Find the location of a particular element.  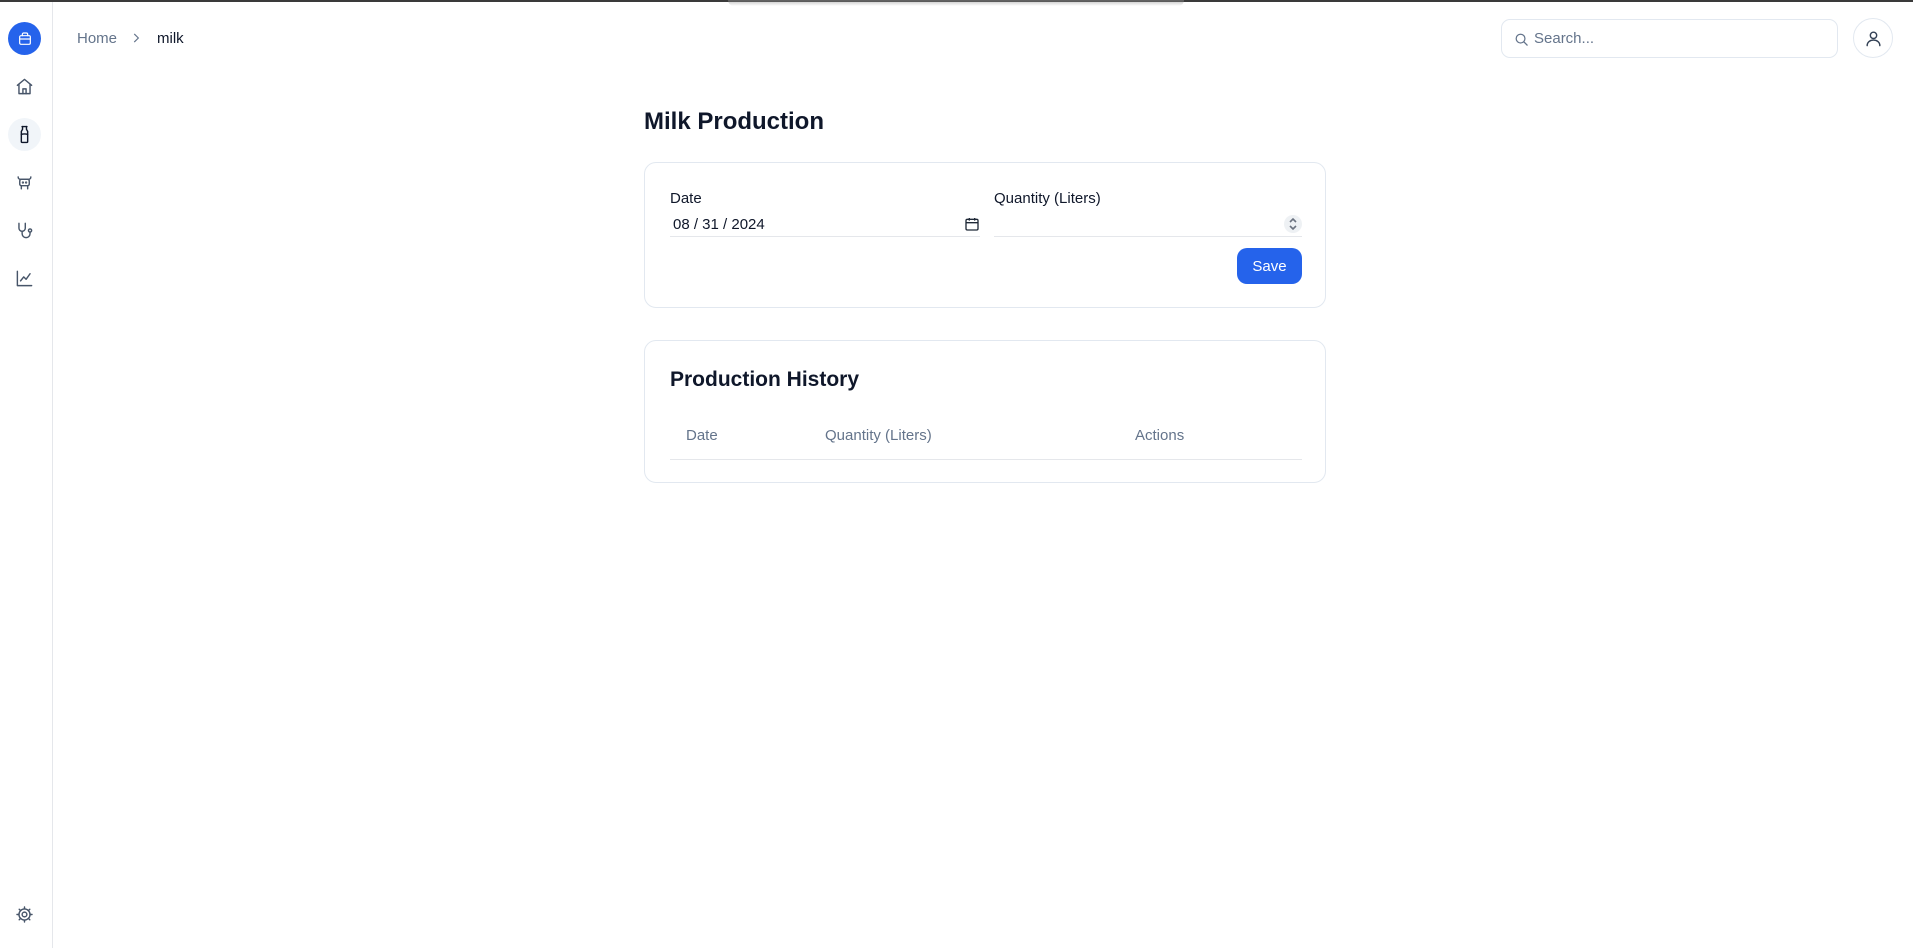

quantity-input is located at coordinates (1134, 224).